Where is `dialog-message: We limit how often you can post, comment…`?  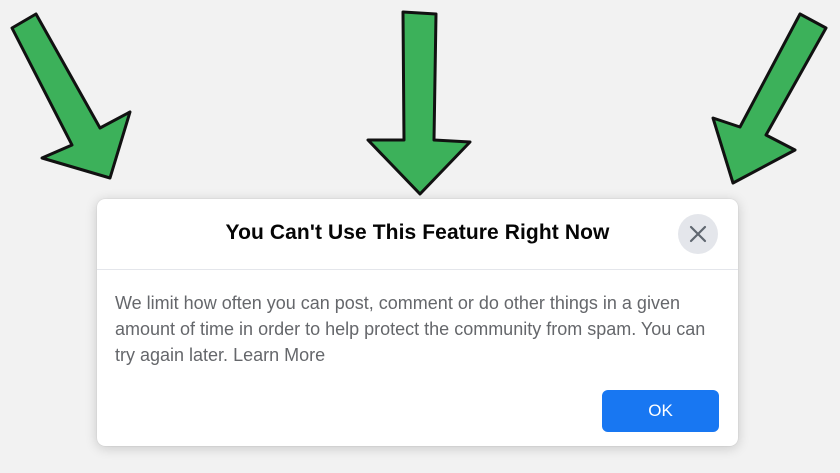
dialog-message: We limit how often you can post, comment… is located at coordinates (415, 329).